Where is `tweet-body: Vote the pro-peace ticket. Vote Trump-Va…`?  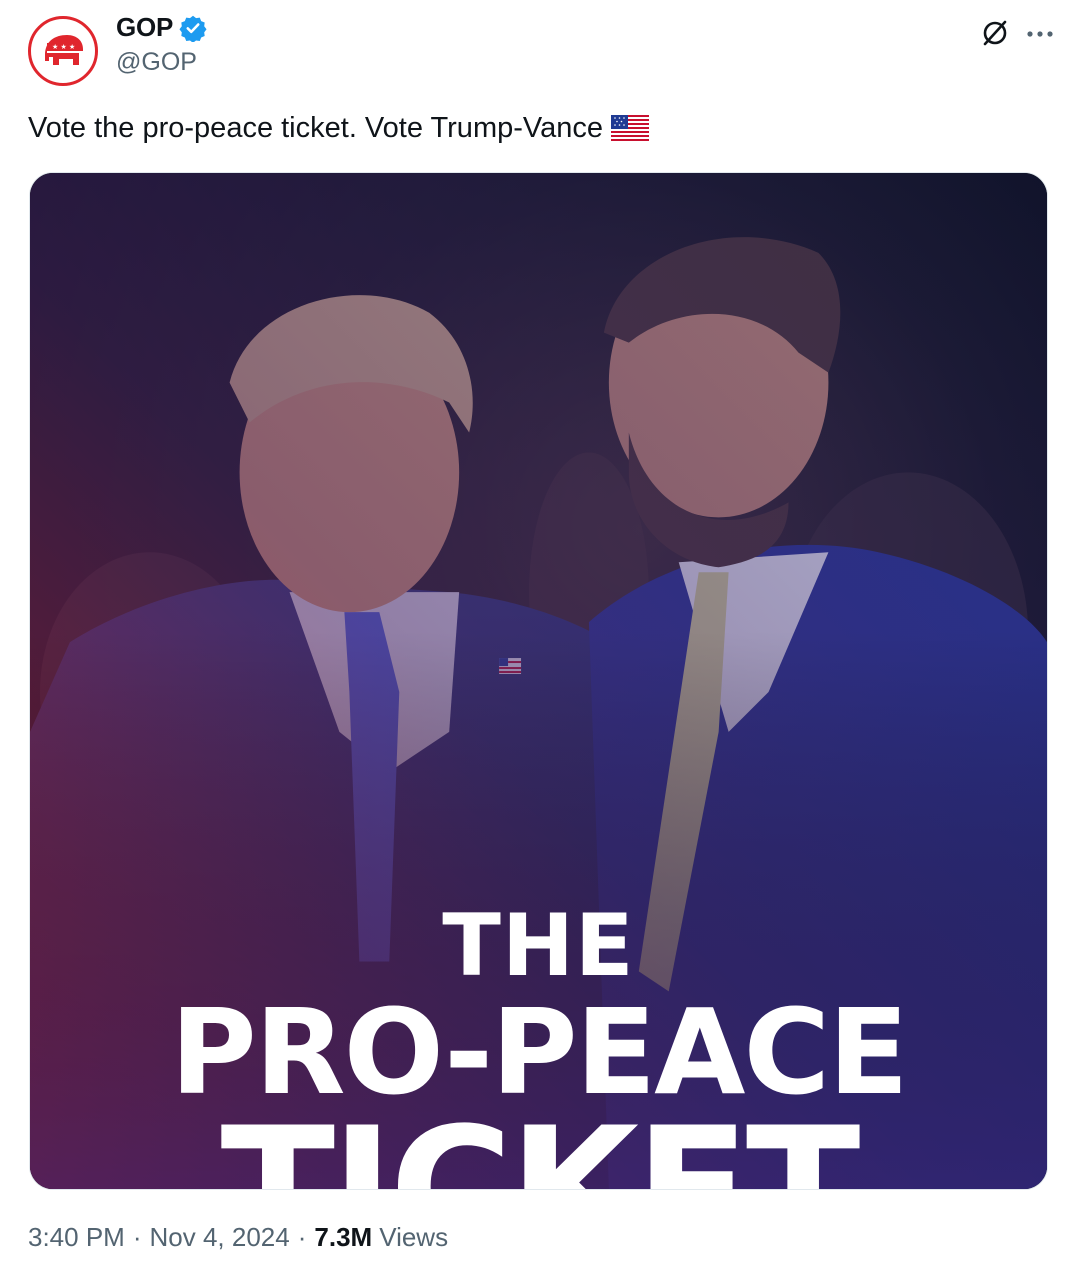 tweet-body: Vote the pro-peace ticket. Vote Trump-Va… is located at coordinates (315, 128).